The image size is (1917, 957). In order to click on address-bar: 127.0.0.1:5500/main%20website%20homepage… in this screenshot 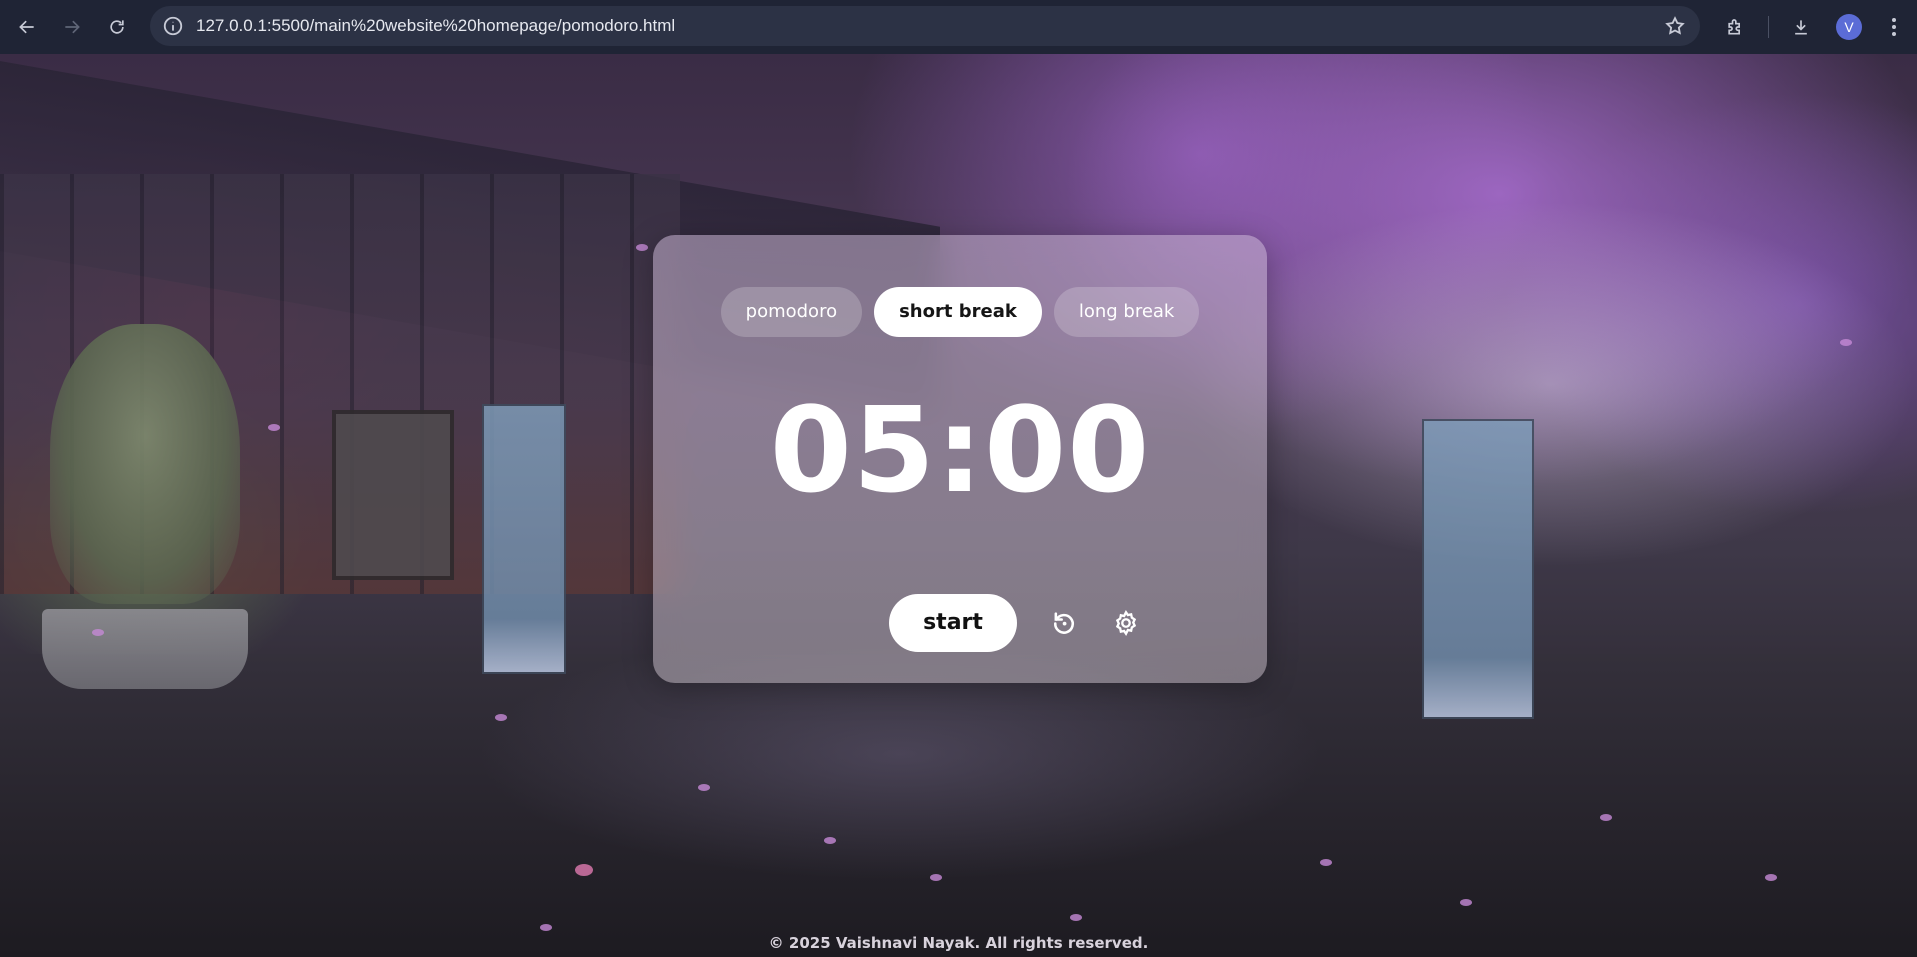, I will do `click(925, 26)`.